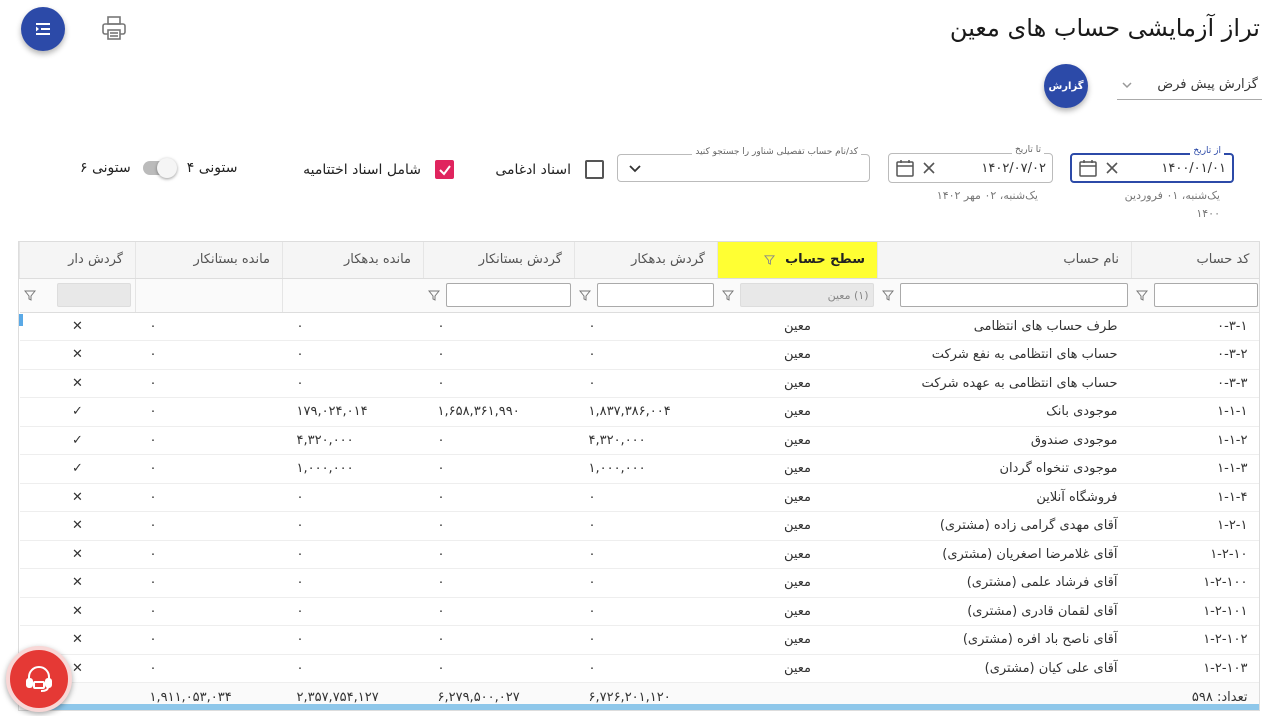  I want to click on filter-account-code-input, so click(1205, 295).